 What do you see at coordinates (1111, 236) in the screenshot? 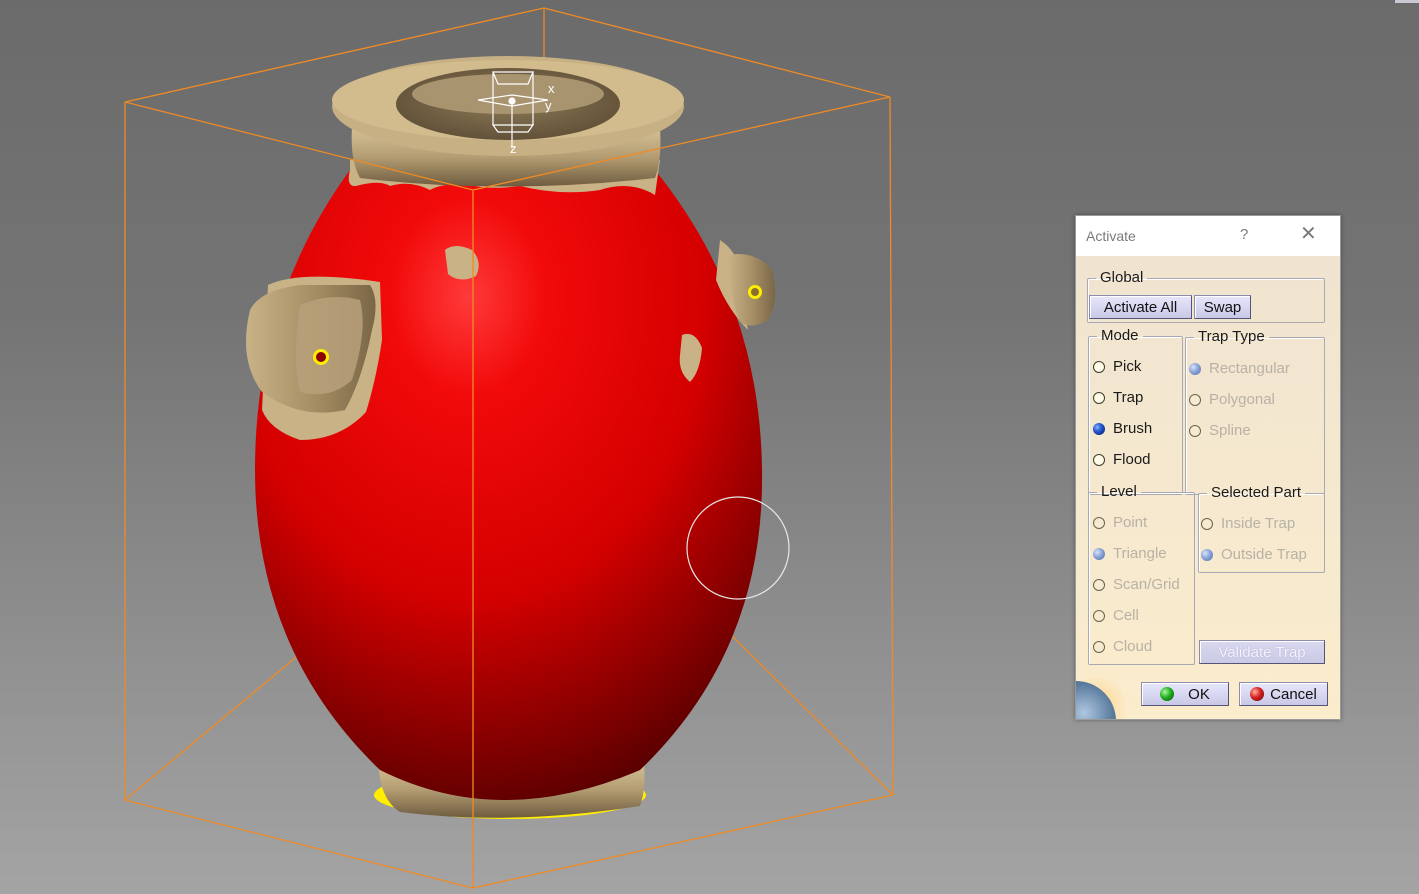
I see `dialog-title: Activate` at bounding box center [1111, 236].